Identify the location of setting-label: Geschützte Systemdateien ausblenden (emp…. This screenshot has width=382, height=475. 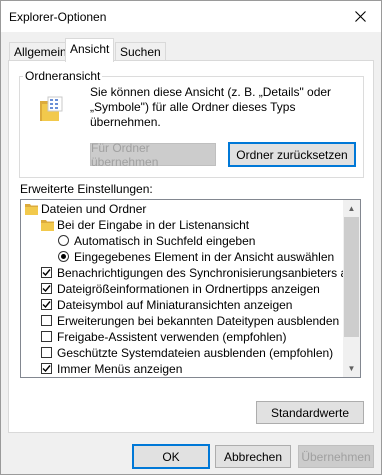
(195, 353).